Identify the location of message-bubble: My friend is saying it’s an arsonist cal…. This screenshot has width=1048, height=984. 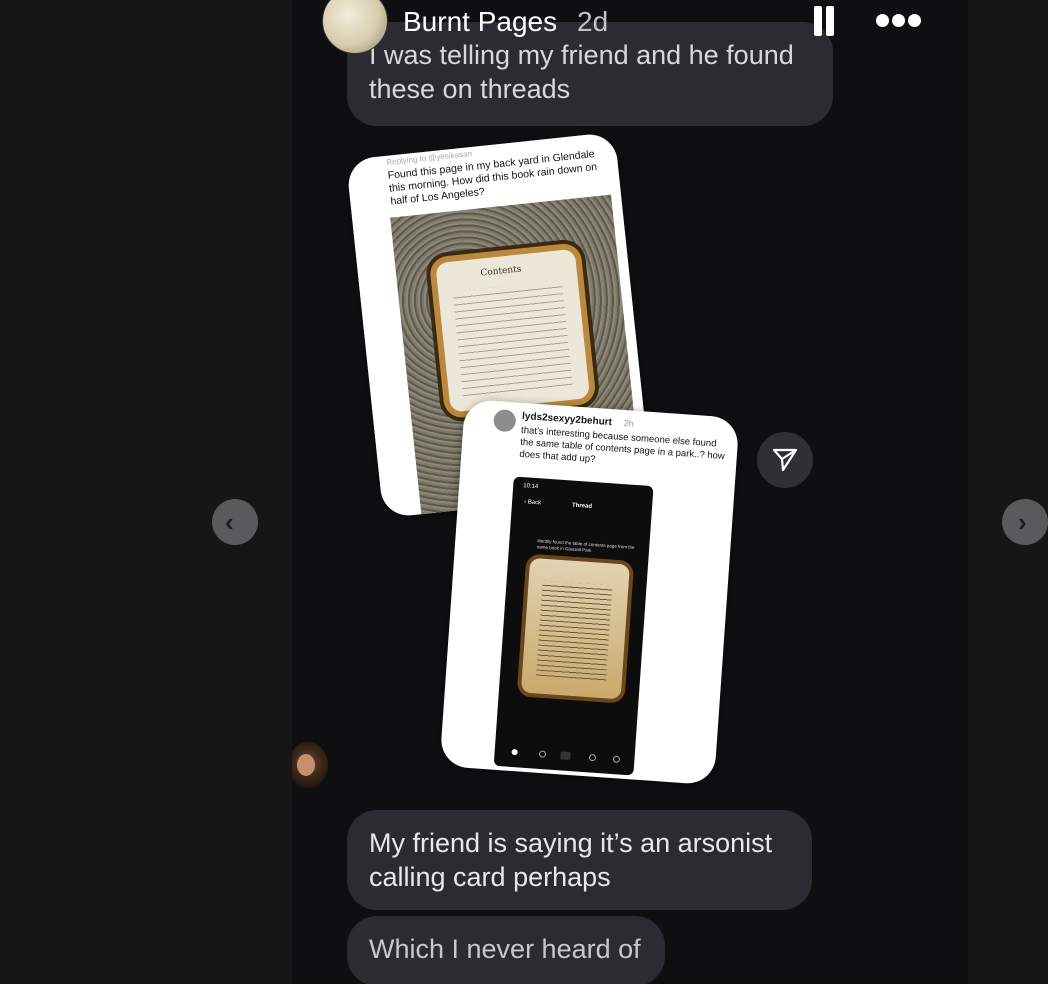
(579, 860).